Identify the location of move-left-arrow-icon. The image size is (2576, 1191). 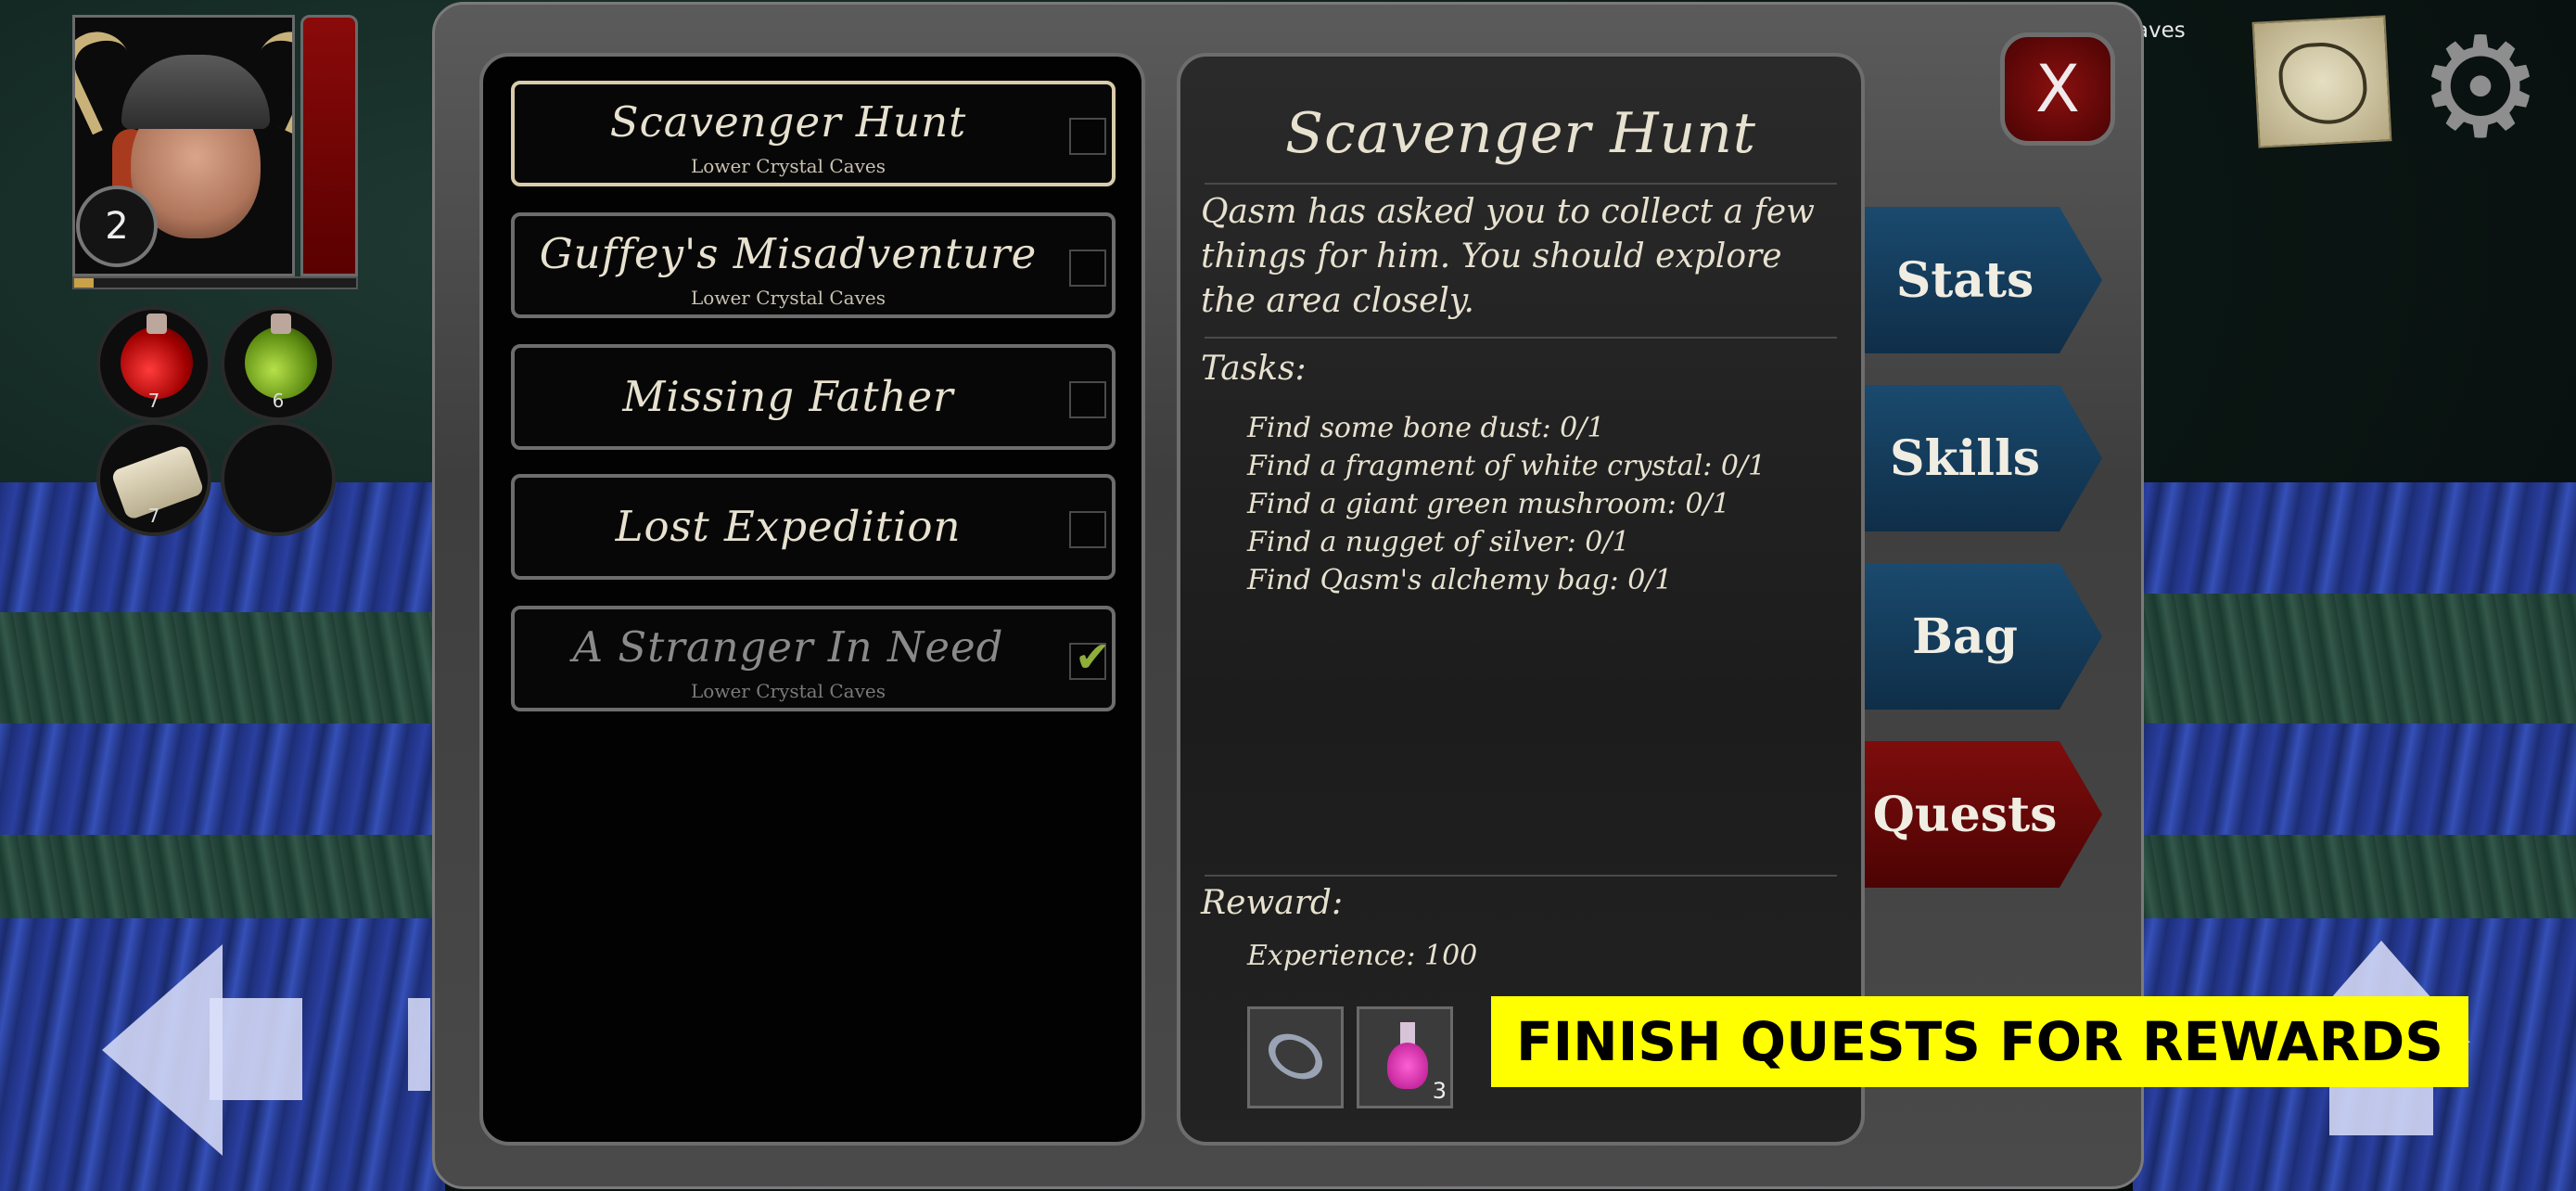
(162, 1050).